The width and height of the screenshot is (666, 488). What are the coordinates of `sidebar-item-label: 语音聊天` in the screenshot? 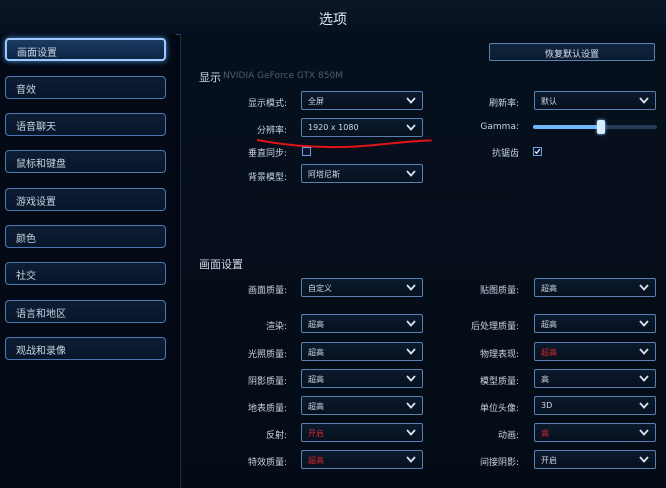 It's located at (36, 127).